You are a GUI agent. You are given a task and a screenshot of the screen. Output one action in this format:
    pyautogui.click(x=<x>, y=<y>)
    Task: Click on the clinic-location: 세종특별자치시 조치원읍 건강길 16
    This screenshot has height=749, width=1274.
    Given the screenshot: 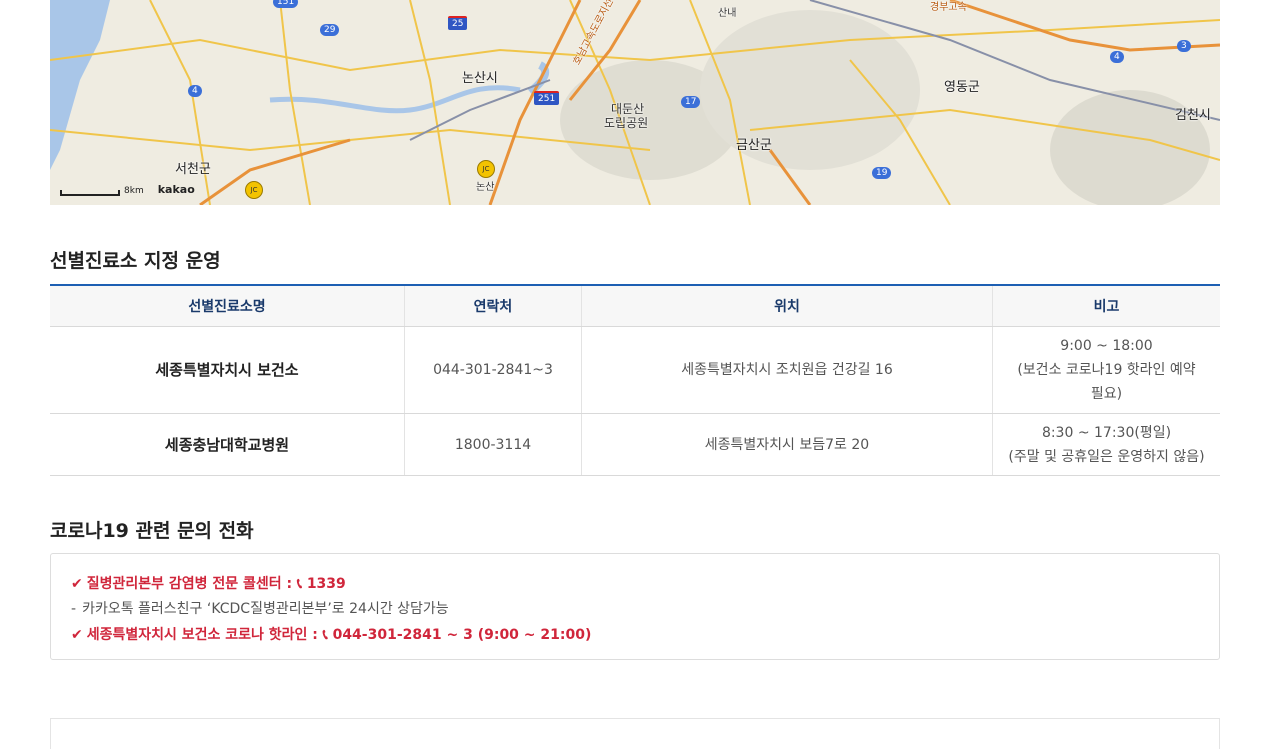 What is the action you would take?
    pyautogui.click(x=787, y=370)
    